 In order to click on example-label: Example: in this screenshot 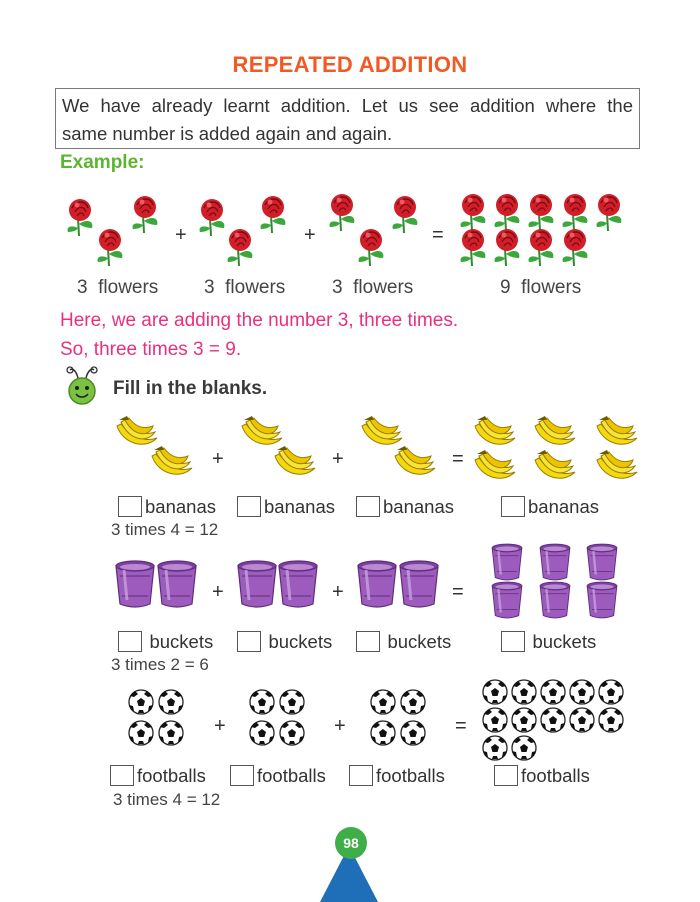, I will do `click(102, 162)`.